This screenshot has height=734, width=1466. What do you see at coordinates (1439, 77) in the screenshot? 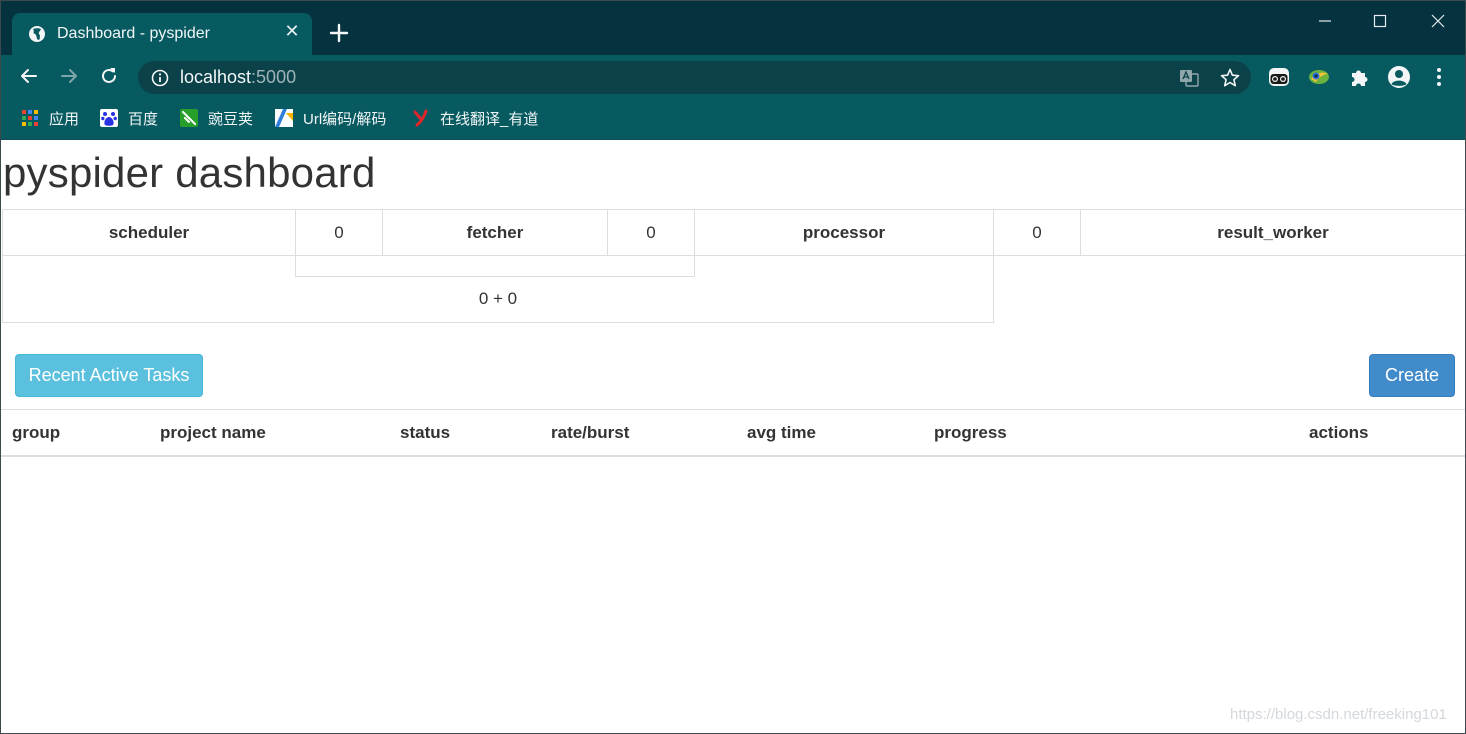
I see `menu-dots-icon` at bounding box center [1439, 77].